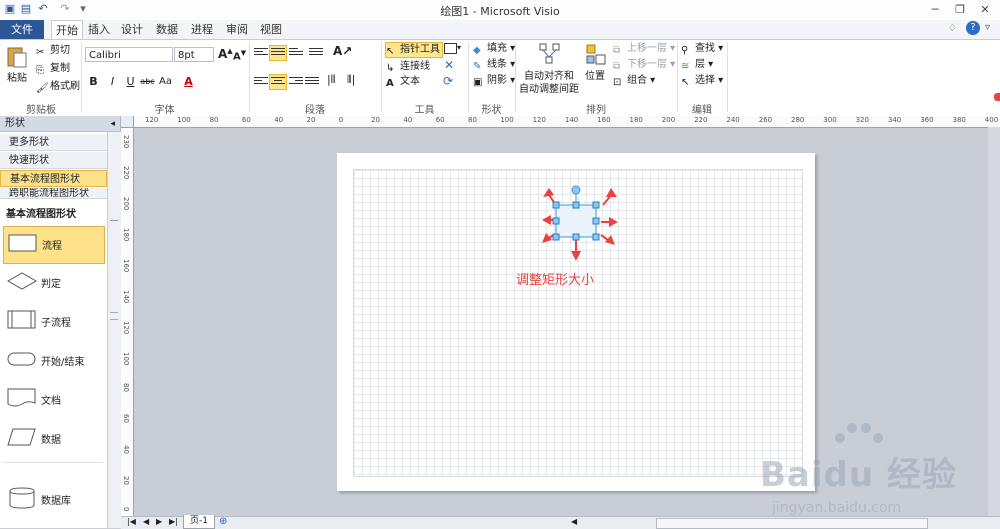 The height and width of the screenshot is (529, 1000). What do you see at coordinates (278, 82) in the screenshot?
I see `align-center-button` at bounding box center [278, 82].